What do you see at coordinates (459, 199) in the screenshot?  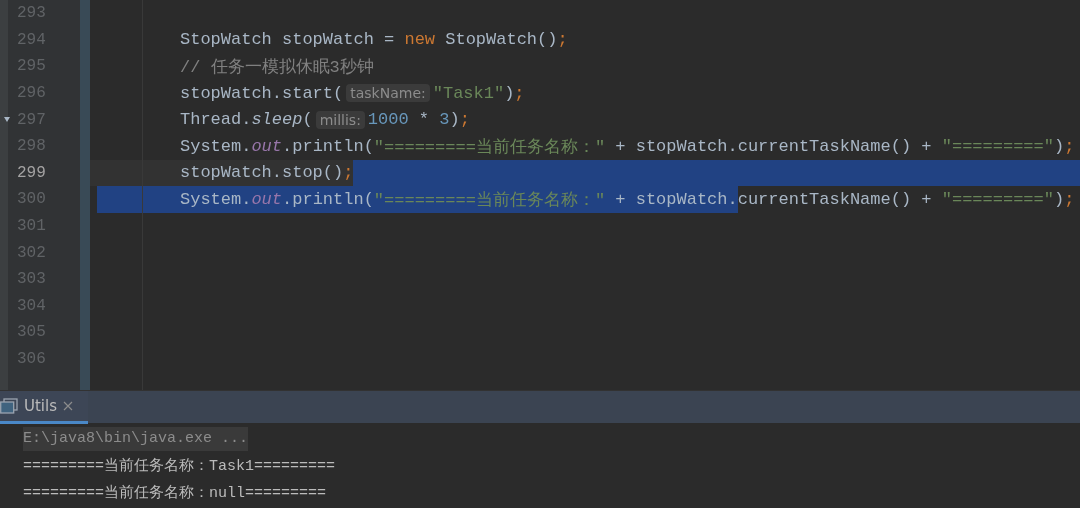 I see `code-text: System.out.println("=========当前任务名称：" + stopWatch.` at bounding box center [459, 199].